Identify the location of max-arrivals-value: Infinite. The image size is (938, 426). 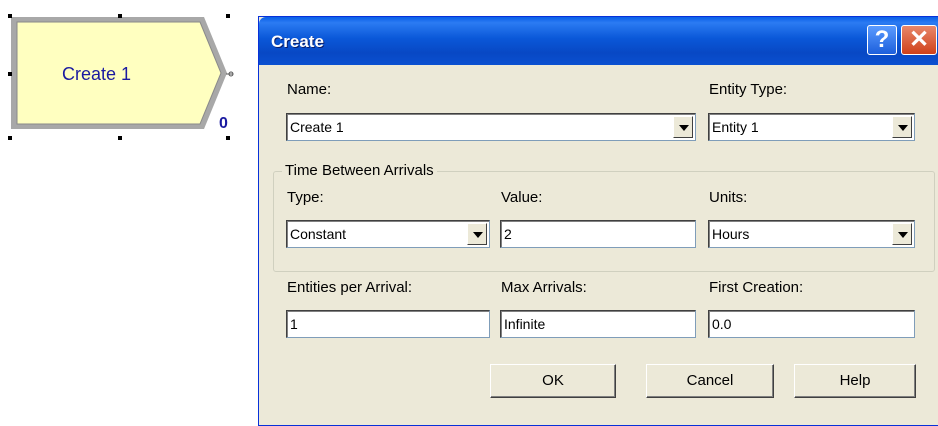
(525, 324).